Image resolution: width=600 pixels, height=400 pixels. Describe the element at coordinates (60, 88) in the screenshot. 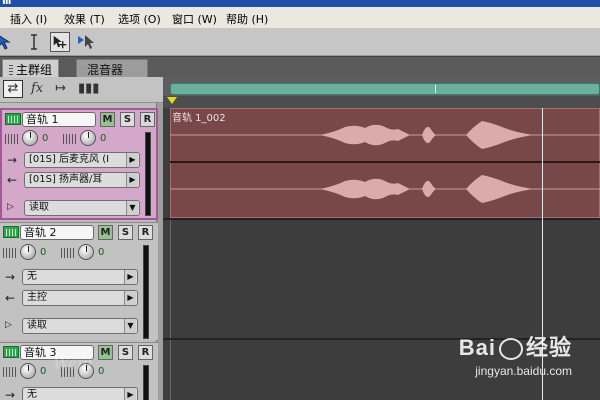

I see `send-icon: ↦` at that location.